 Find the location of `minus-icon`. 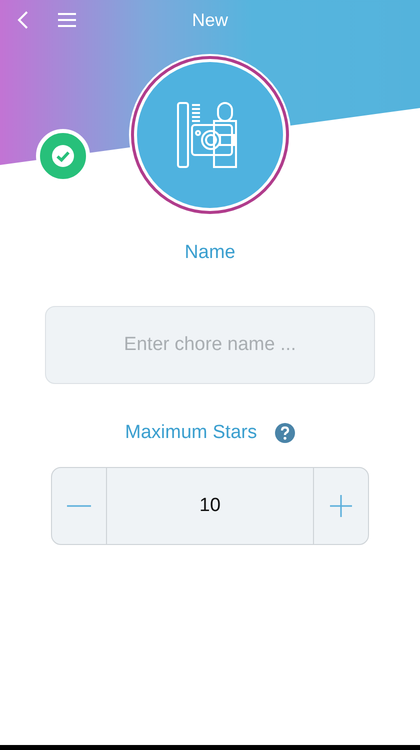

minus-icon is located at coordinates (79, 506).